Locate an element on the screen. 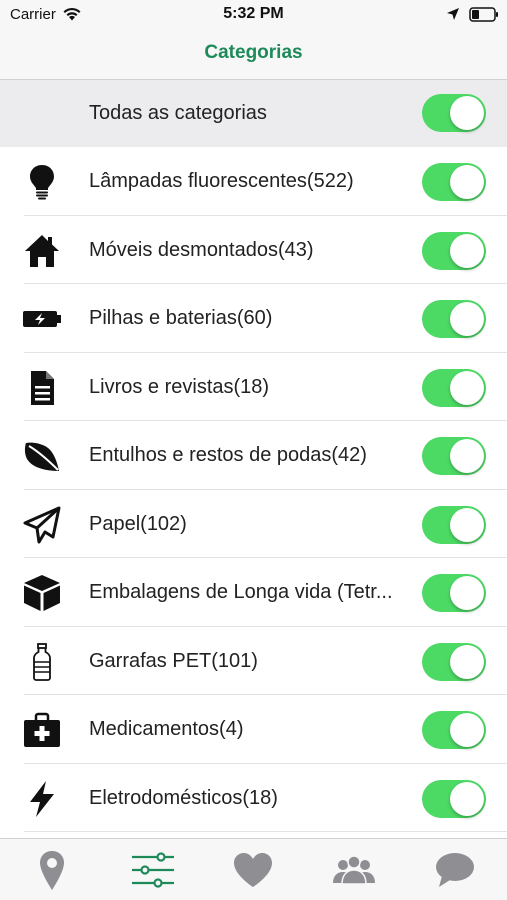 The image size is (507, 900). category-row-papel: Papel(102) is located at coordinates (253, 523).